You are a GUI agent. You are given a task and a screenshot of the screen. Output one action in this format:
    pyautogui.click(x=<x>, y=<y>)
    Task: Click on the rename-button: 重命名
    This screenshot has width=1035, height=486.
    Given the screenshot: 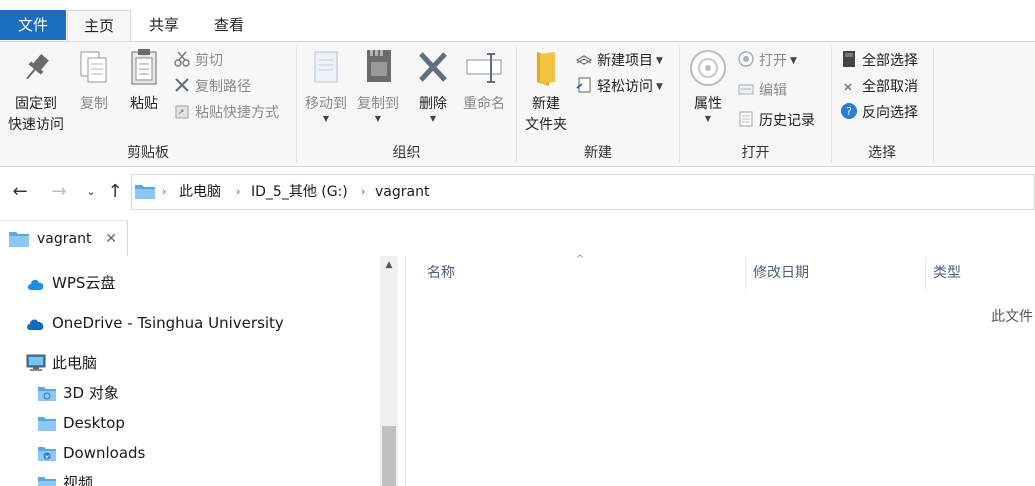 What is the action you would take?
    pyautogui.click(x=484, y=80)
    